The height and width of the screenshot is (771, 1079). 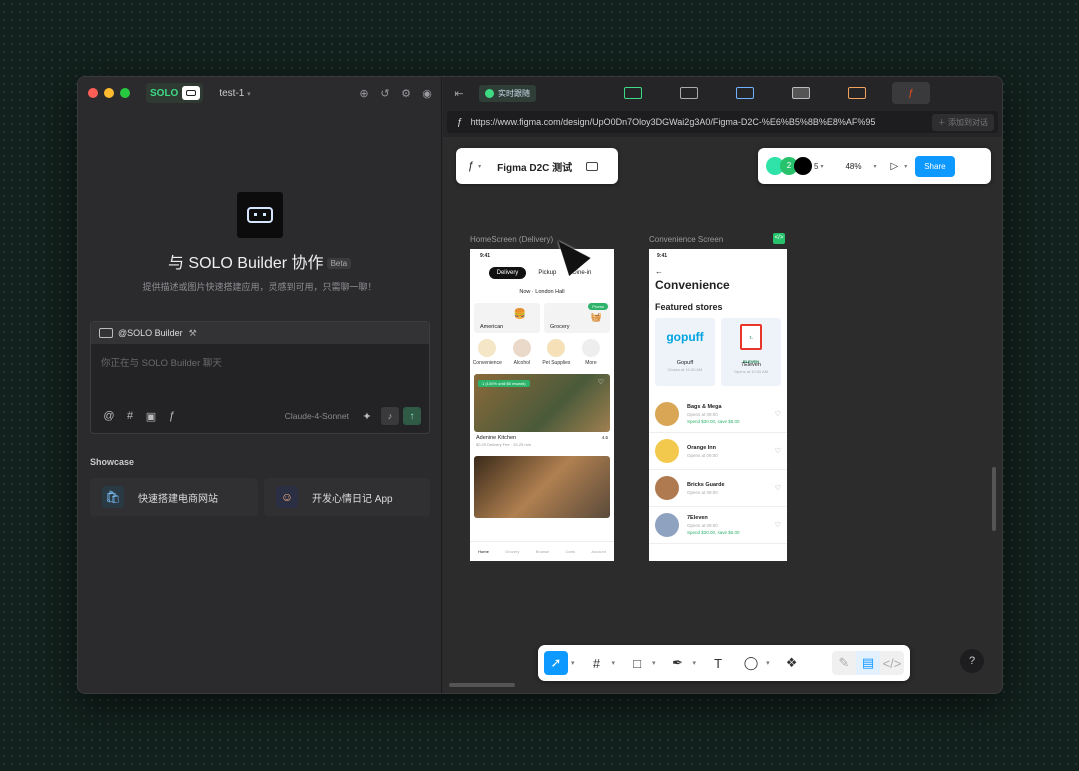 I want to click on restaurant-image, so click(x=542, y=487).